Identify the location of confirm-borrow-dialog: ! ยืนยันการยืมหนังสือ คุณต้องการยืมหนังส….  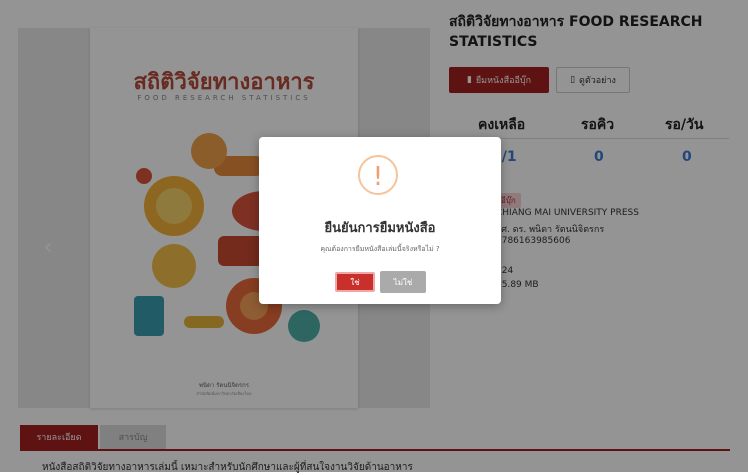
(380, 220).